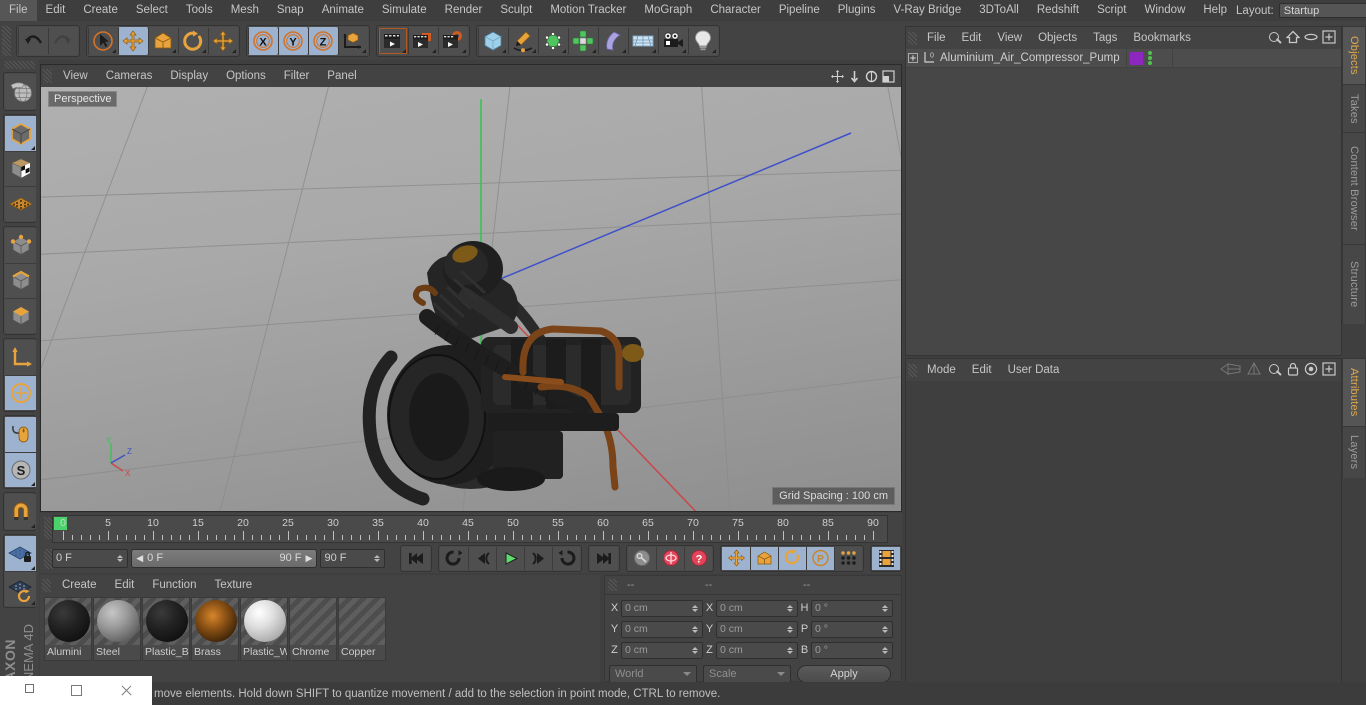 This screenshot has height=705, width=1366. Describe the element at coordinates (857, 10) in the screenshot. I see `menu-item-plugins: Plugins` at that location.